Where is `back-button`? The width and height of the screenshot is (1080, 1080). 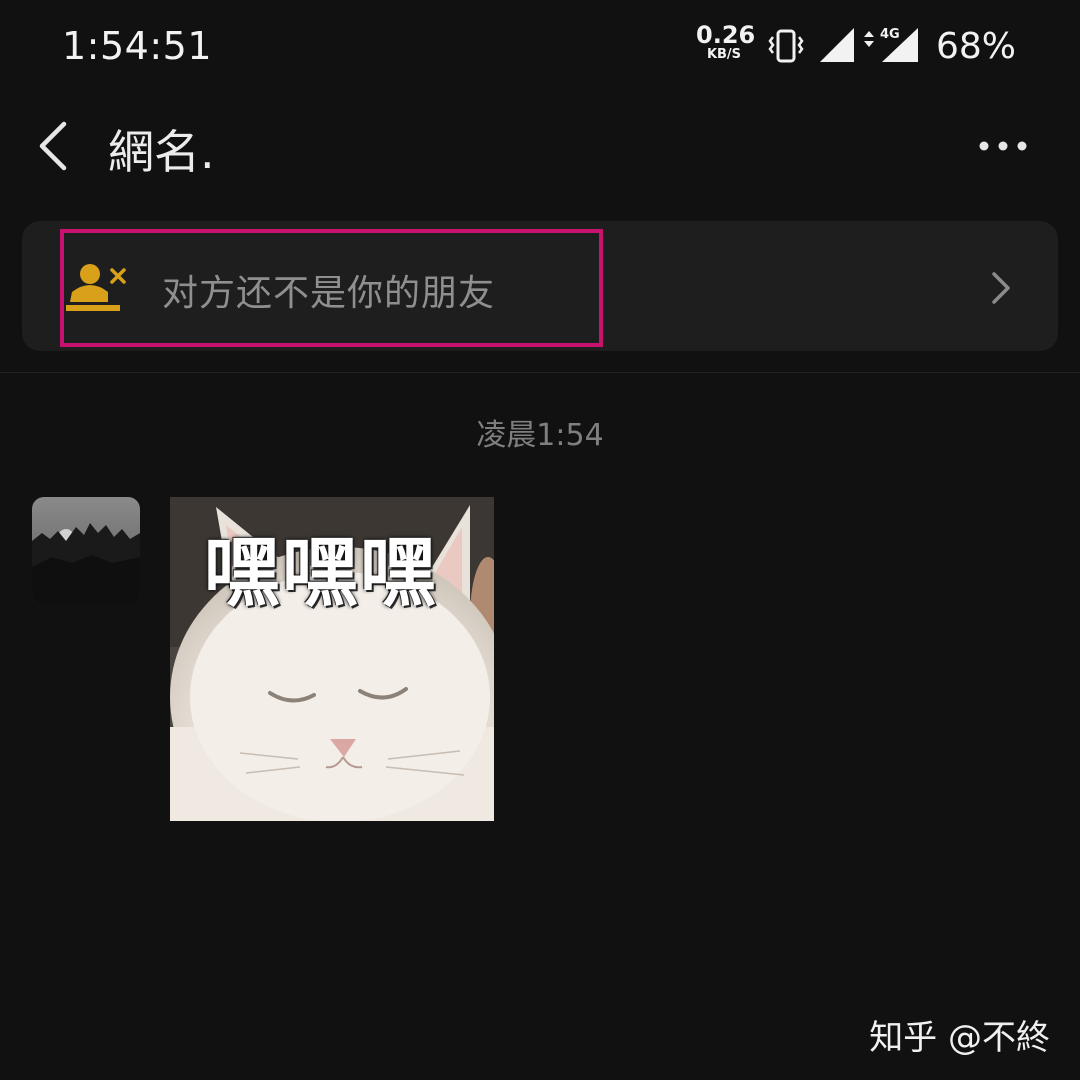 back-button is located at coordinates (55, 146).